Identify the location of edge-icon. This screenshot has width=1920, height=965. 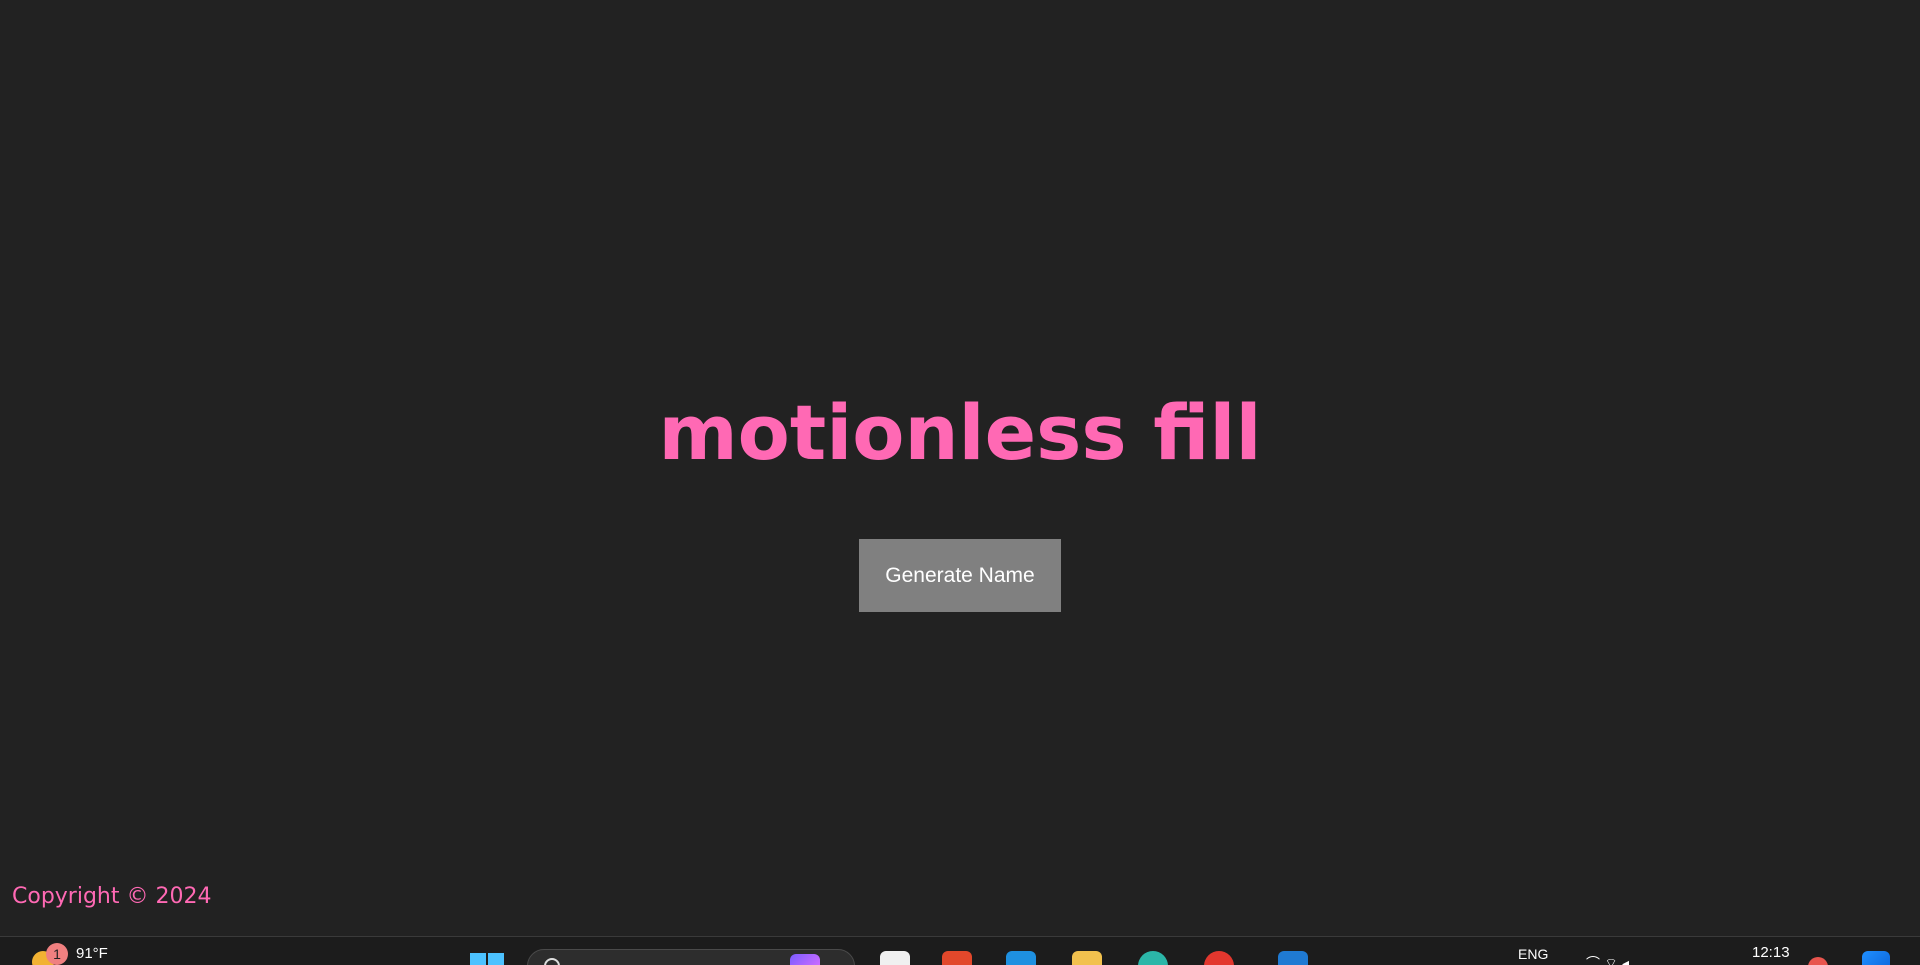
(1153, 958).